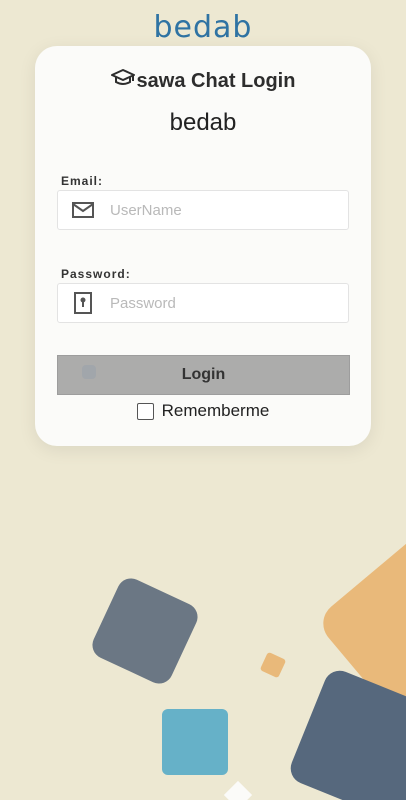 Image resolution: width=406 pixels, height=800 pixels. Describe the element at coordinates (203, 27) in the screenshot. I see `brand-logo: bedab` at that location.